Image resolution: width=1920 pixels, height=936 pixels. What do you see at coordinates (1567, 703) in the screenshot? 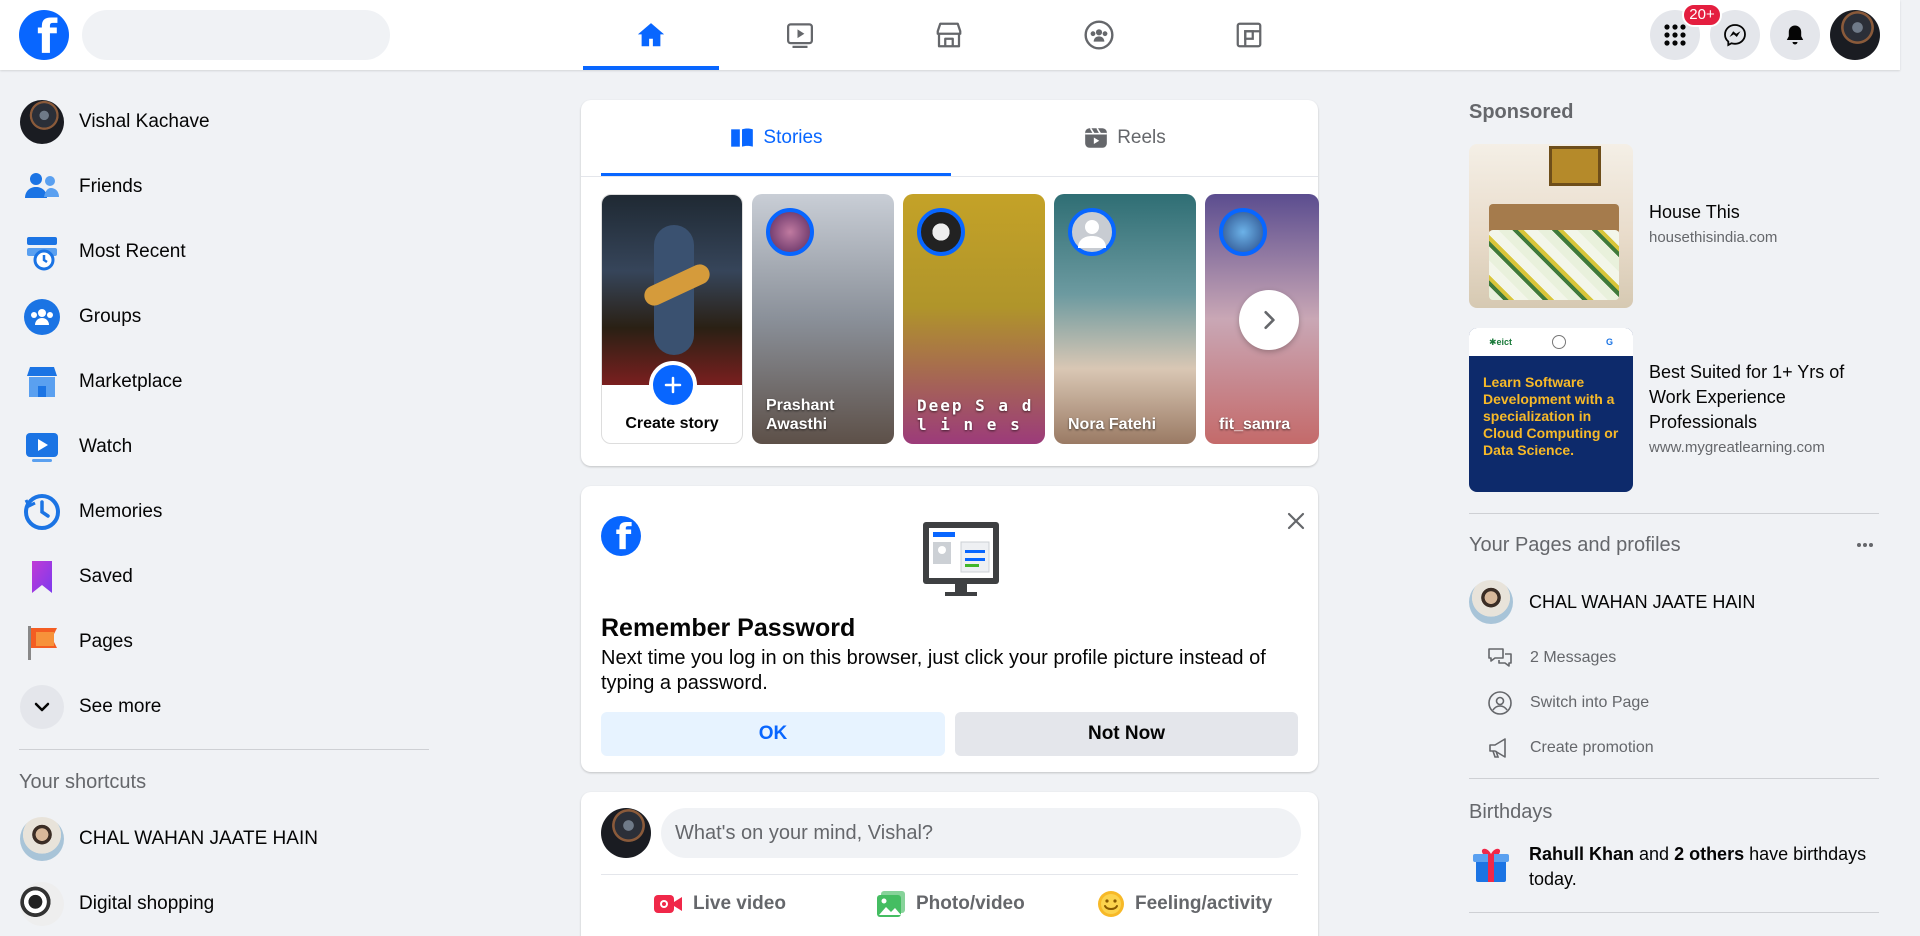
I see `switch-into-page-link: Switch into Page` at bounding box center [1567, 703].